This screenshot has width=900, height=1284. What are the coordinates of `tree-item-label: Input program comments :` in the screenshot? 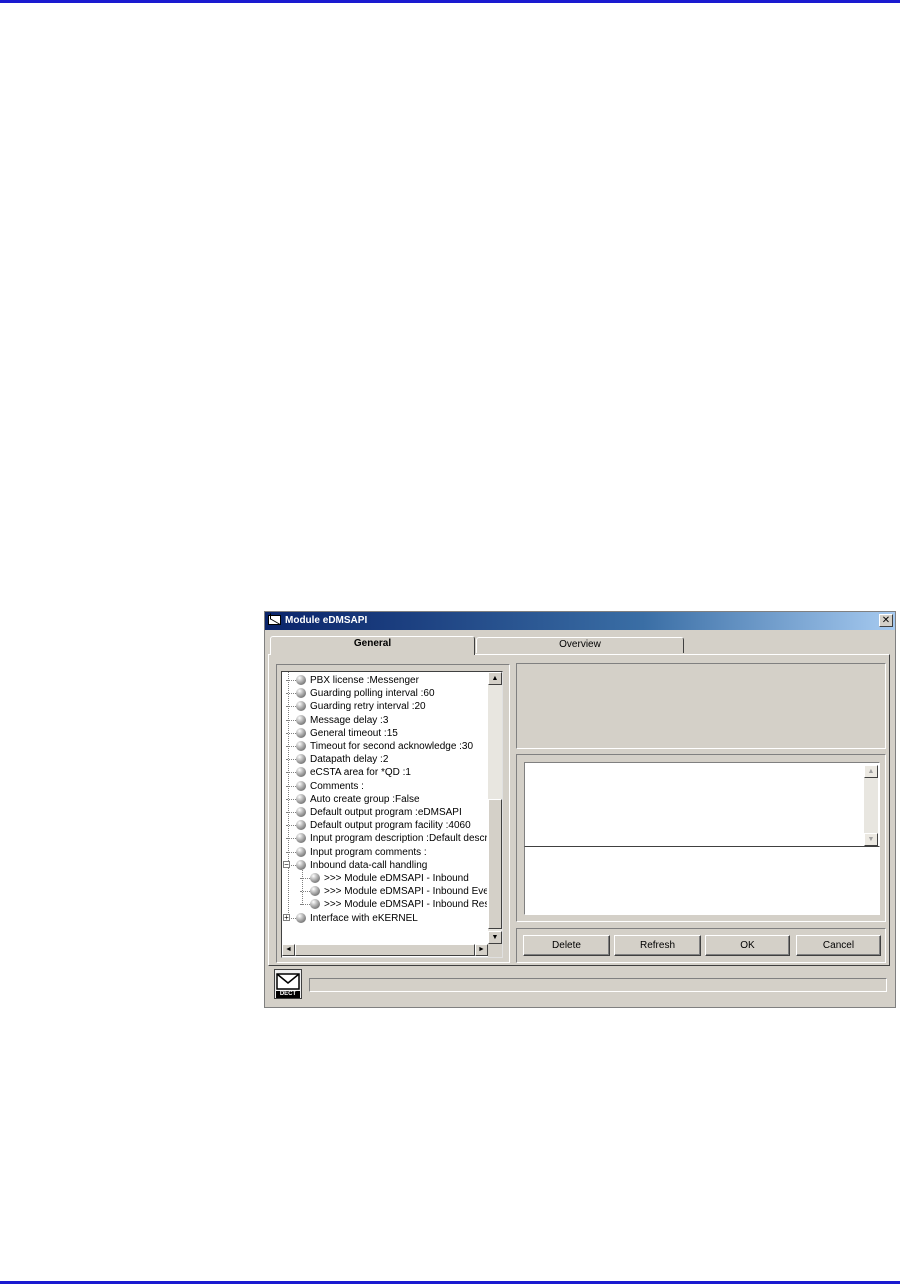 It's located at (368, 852).